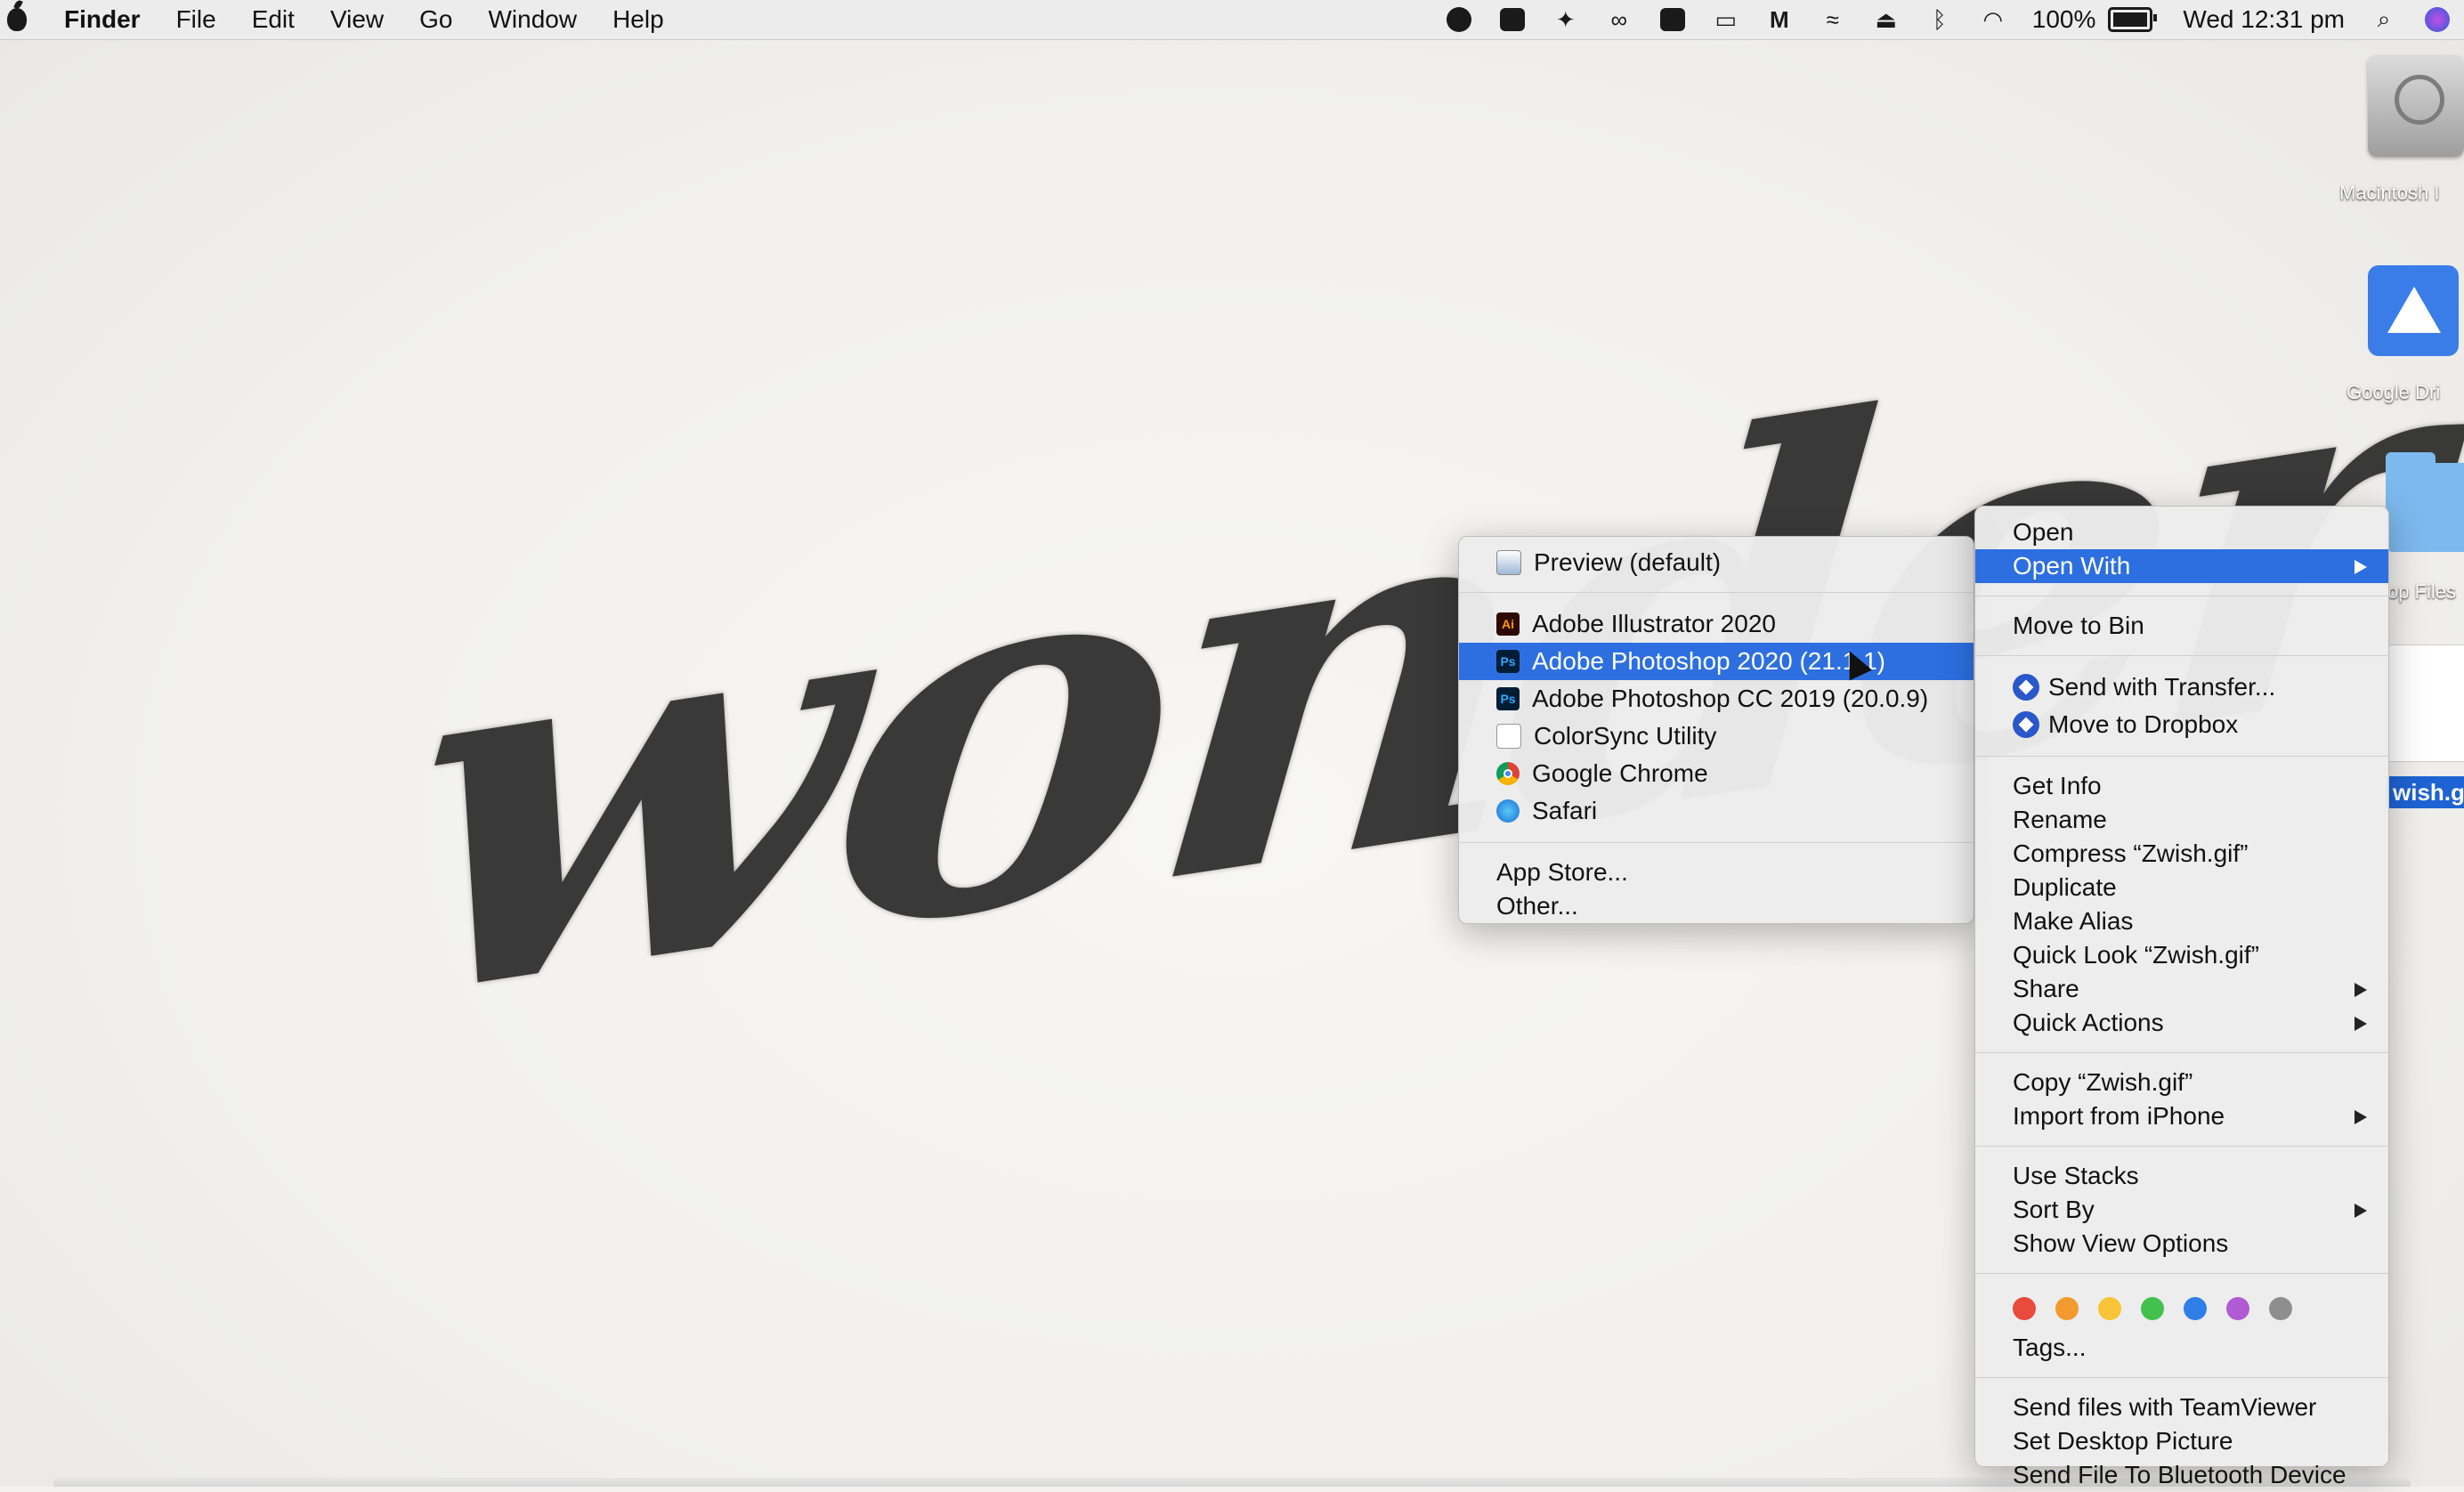  What do you see at coordinates (2181, 1023) in the screenshot?
I see `menu-quick-actions: Quick Actions` at bounding box center [2181, 1023].